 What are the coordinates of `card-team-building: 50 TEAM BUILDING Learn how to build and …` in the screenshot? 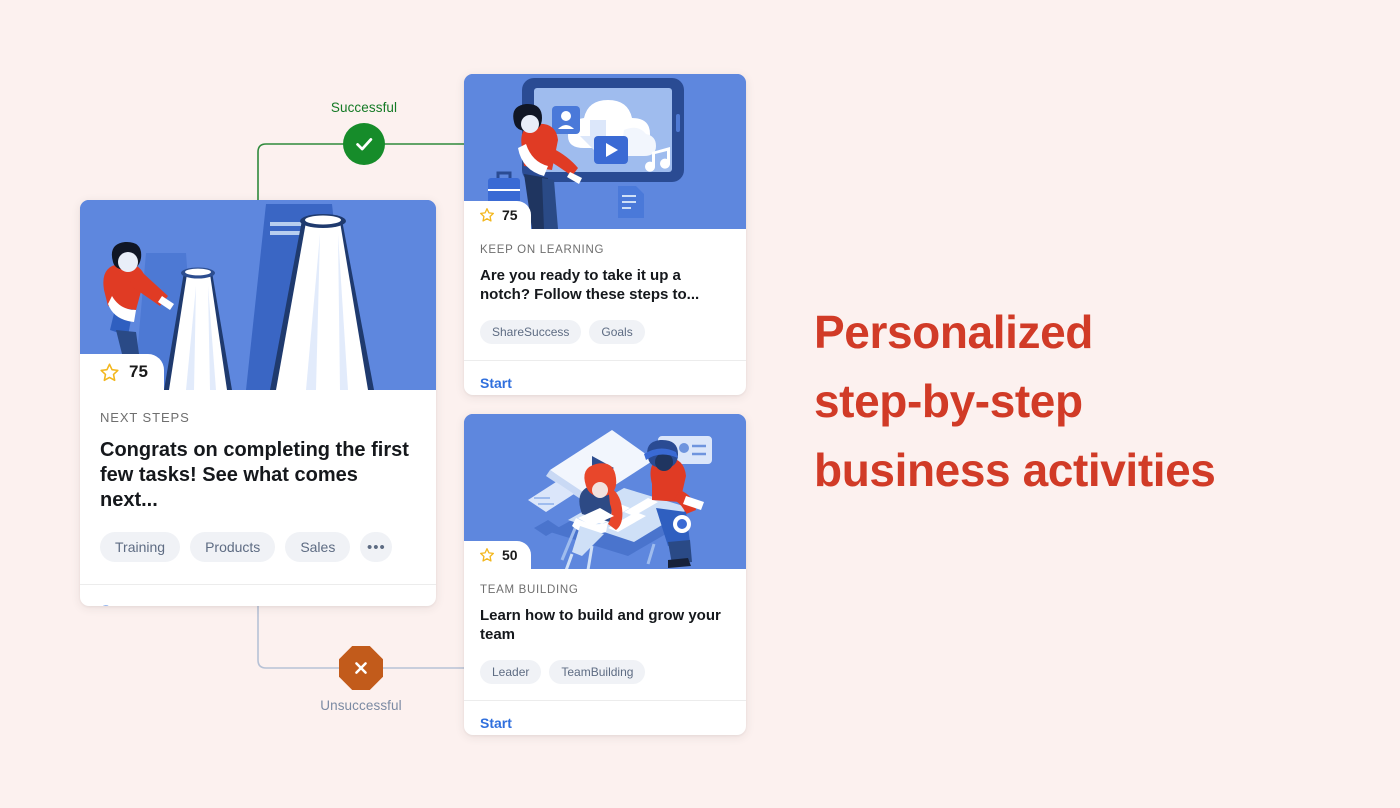 It's located at (605, 574).